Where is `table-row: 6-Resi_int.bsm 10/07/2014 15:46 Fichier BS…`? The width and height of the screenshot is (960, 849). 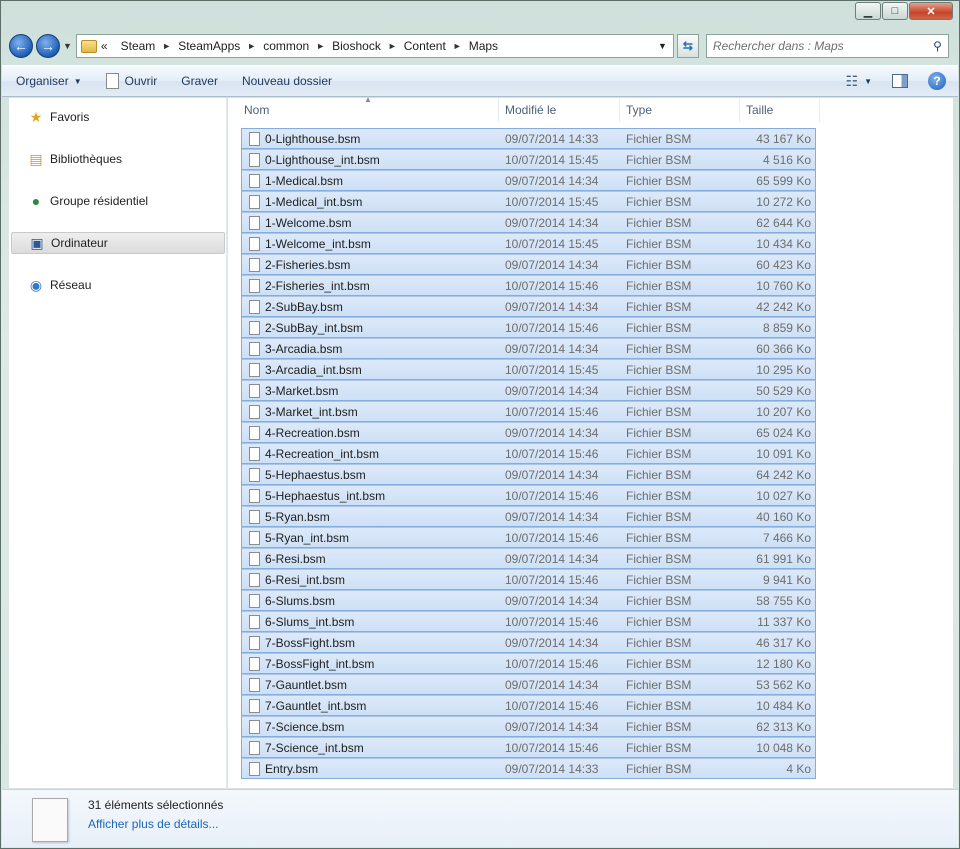
table-row: 6-Resi_int.bsm 10/07/2014 15:46 Fichier BS… is located at coordinates (528, 579).